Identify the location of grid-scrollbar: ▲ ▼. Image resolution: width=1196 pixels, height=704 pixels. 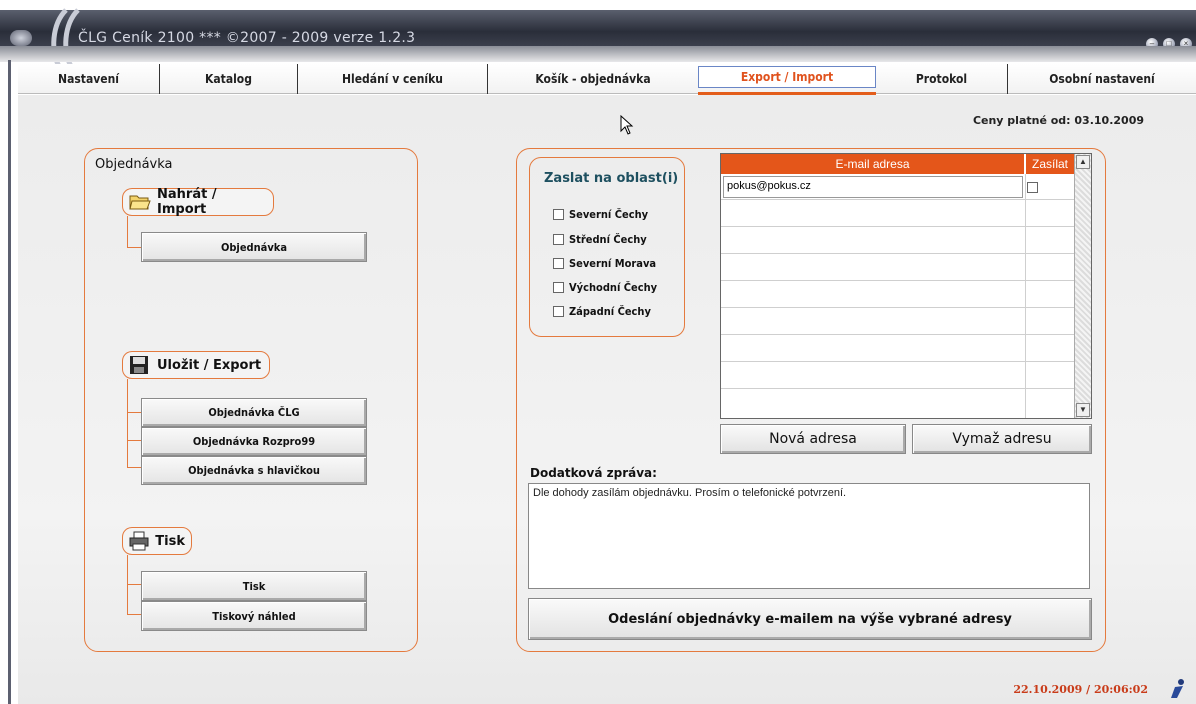
(1082, 286).